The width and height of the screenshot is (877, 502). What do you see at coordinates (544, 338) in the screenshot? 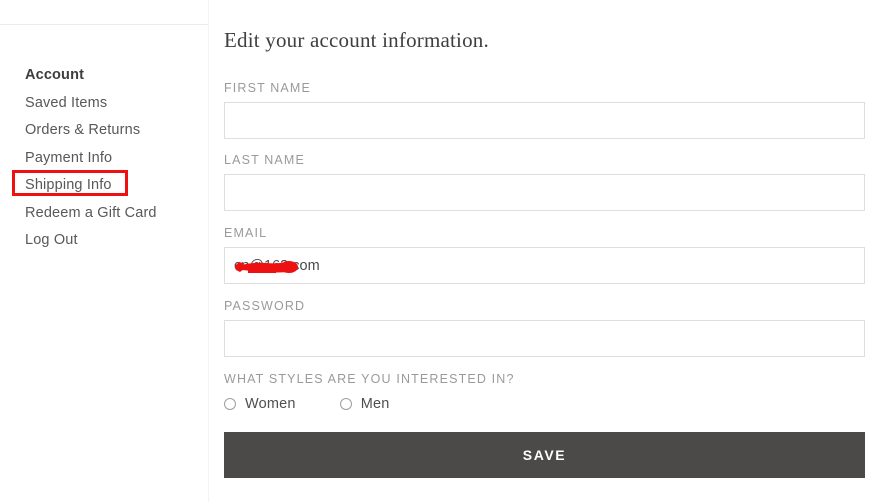
I see `password-input` at bounding box center [544, 338].